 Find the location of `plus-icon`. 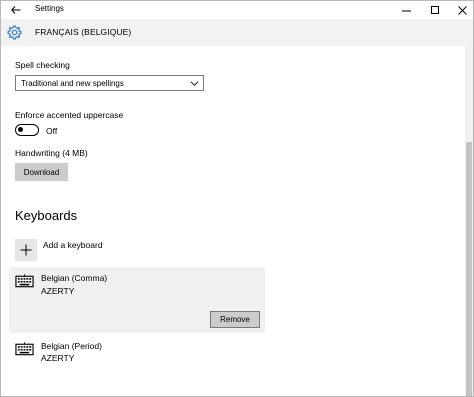

plus-icon is located at coordinates (26, 250).